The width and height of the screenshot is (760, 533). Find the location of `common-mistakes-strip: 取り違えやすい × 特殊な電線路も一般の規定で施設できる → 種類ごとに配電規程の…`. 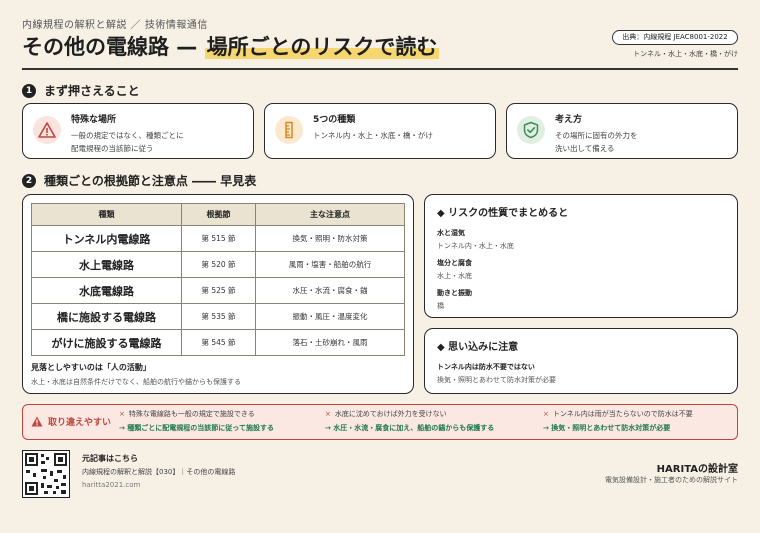

common-mistakes-strip: 取り違えやすい × 特殊な電線路も一般の規定で施設できる → 種類ごとに配電規程の… is located at coordinates (380, 422).